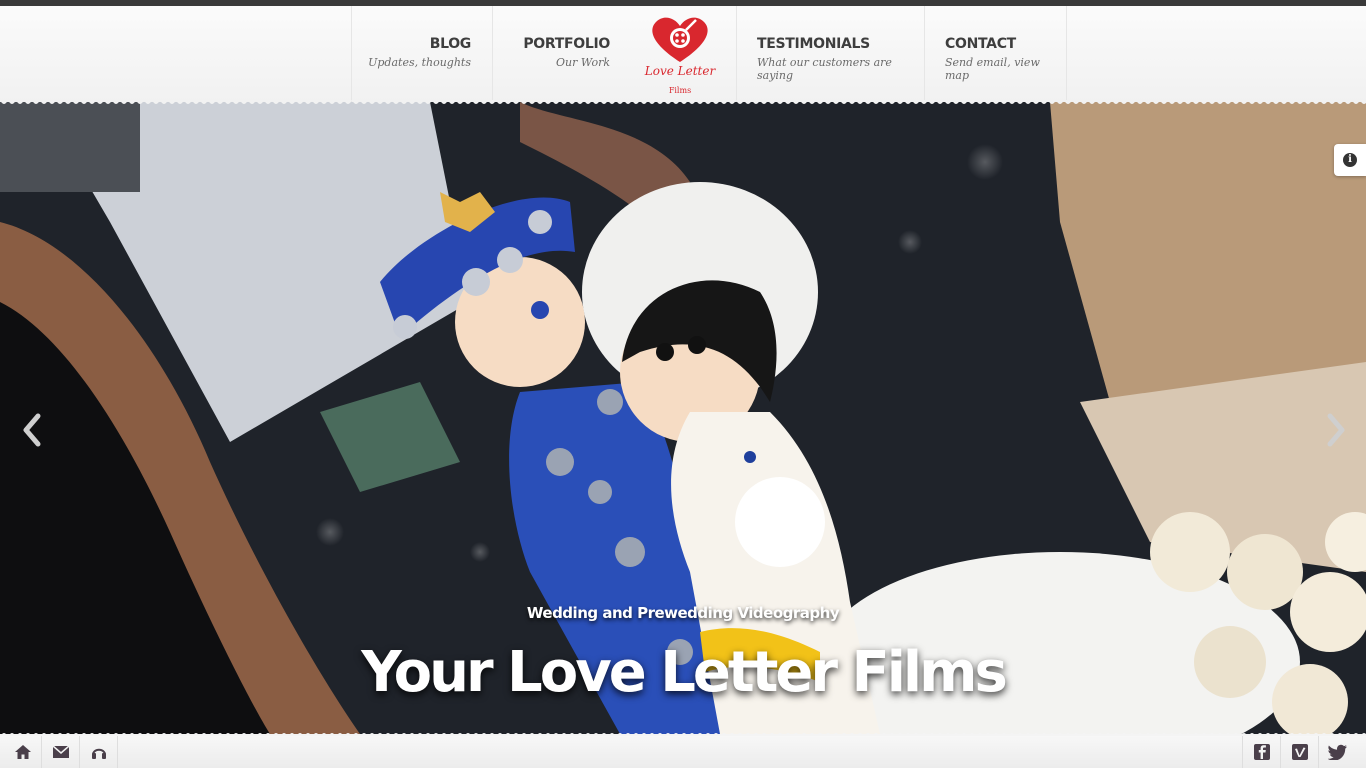  Describe the element at coordinates (683, 752) in the screenshot. I see `site-footer` at that location.